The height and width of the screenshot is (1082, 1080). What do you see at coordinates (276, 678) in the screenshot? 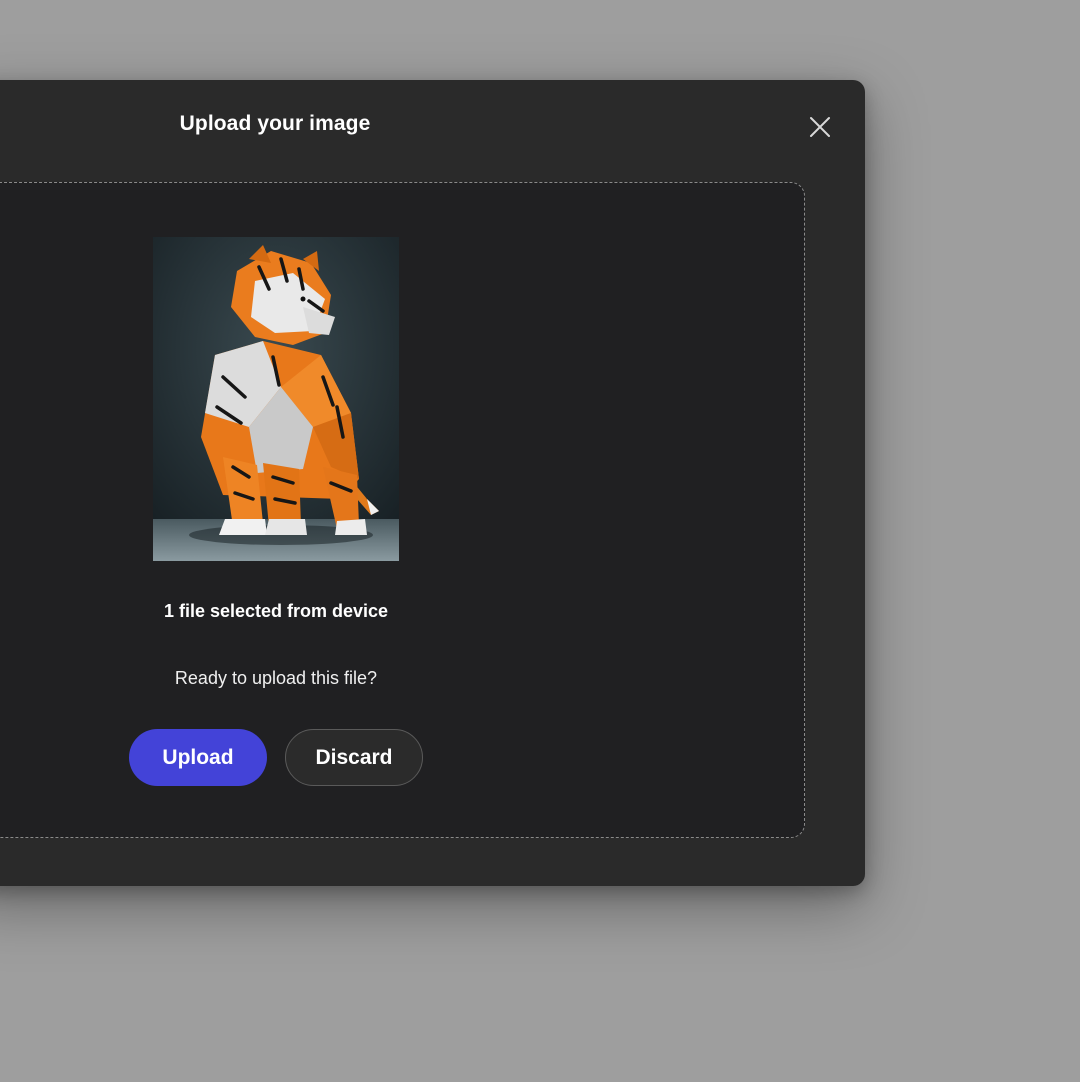
I see `upload-prompt-text: Ready to upload this file?` at bounding box center [276, 678].